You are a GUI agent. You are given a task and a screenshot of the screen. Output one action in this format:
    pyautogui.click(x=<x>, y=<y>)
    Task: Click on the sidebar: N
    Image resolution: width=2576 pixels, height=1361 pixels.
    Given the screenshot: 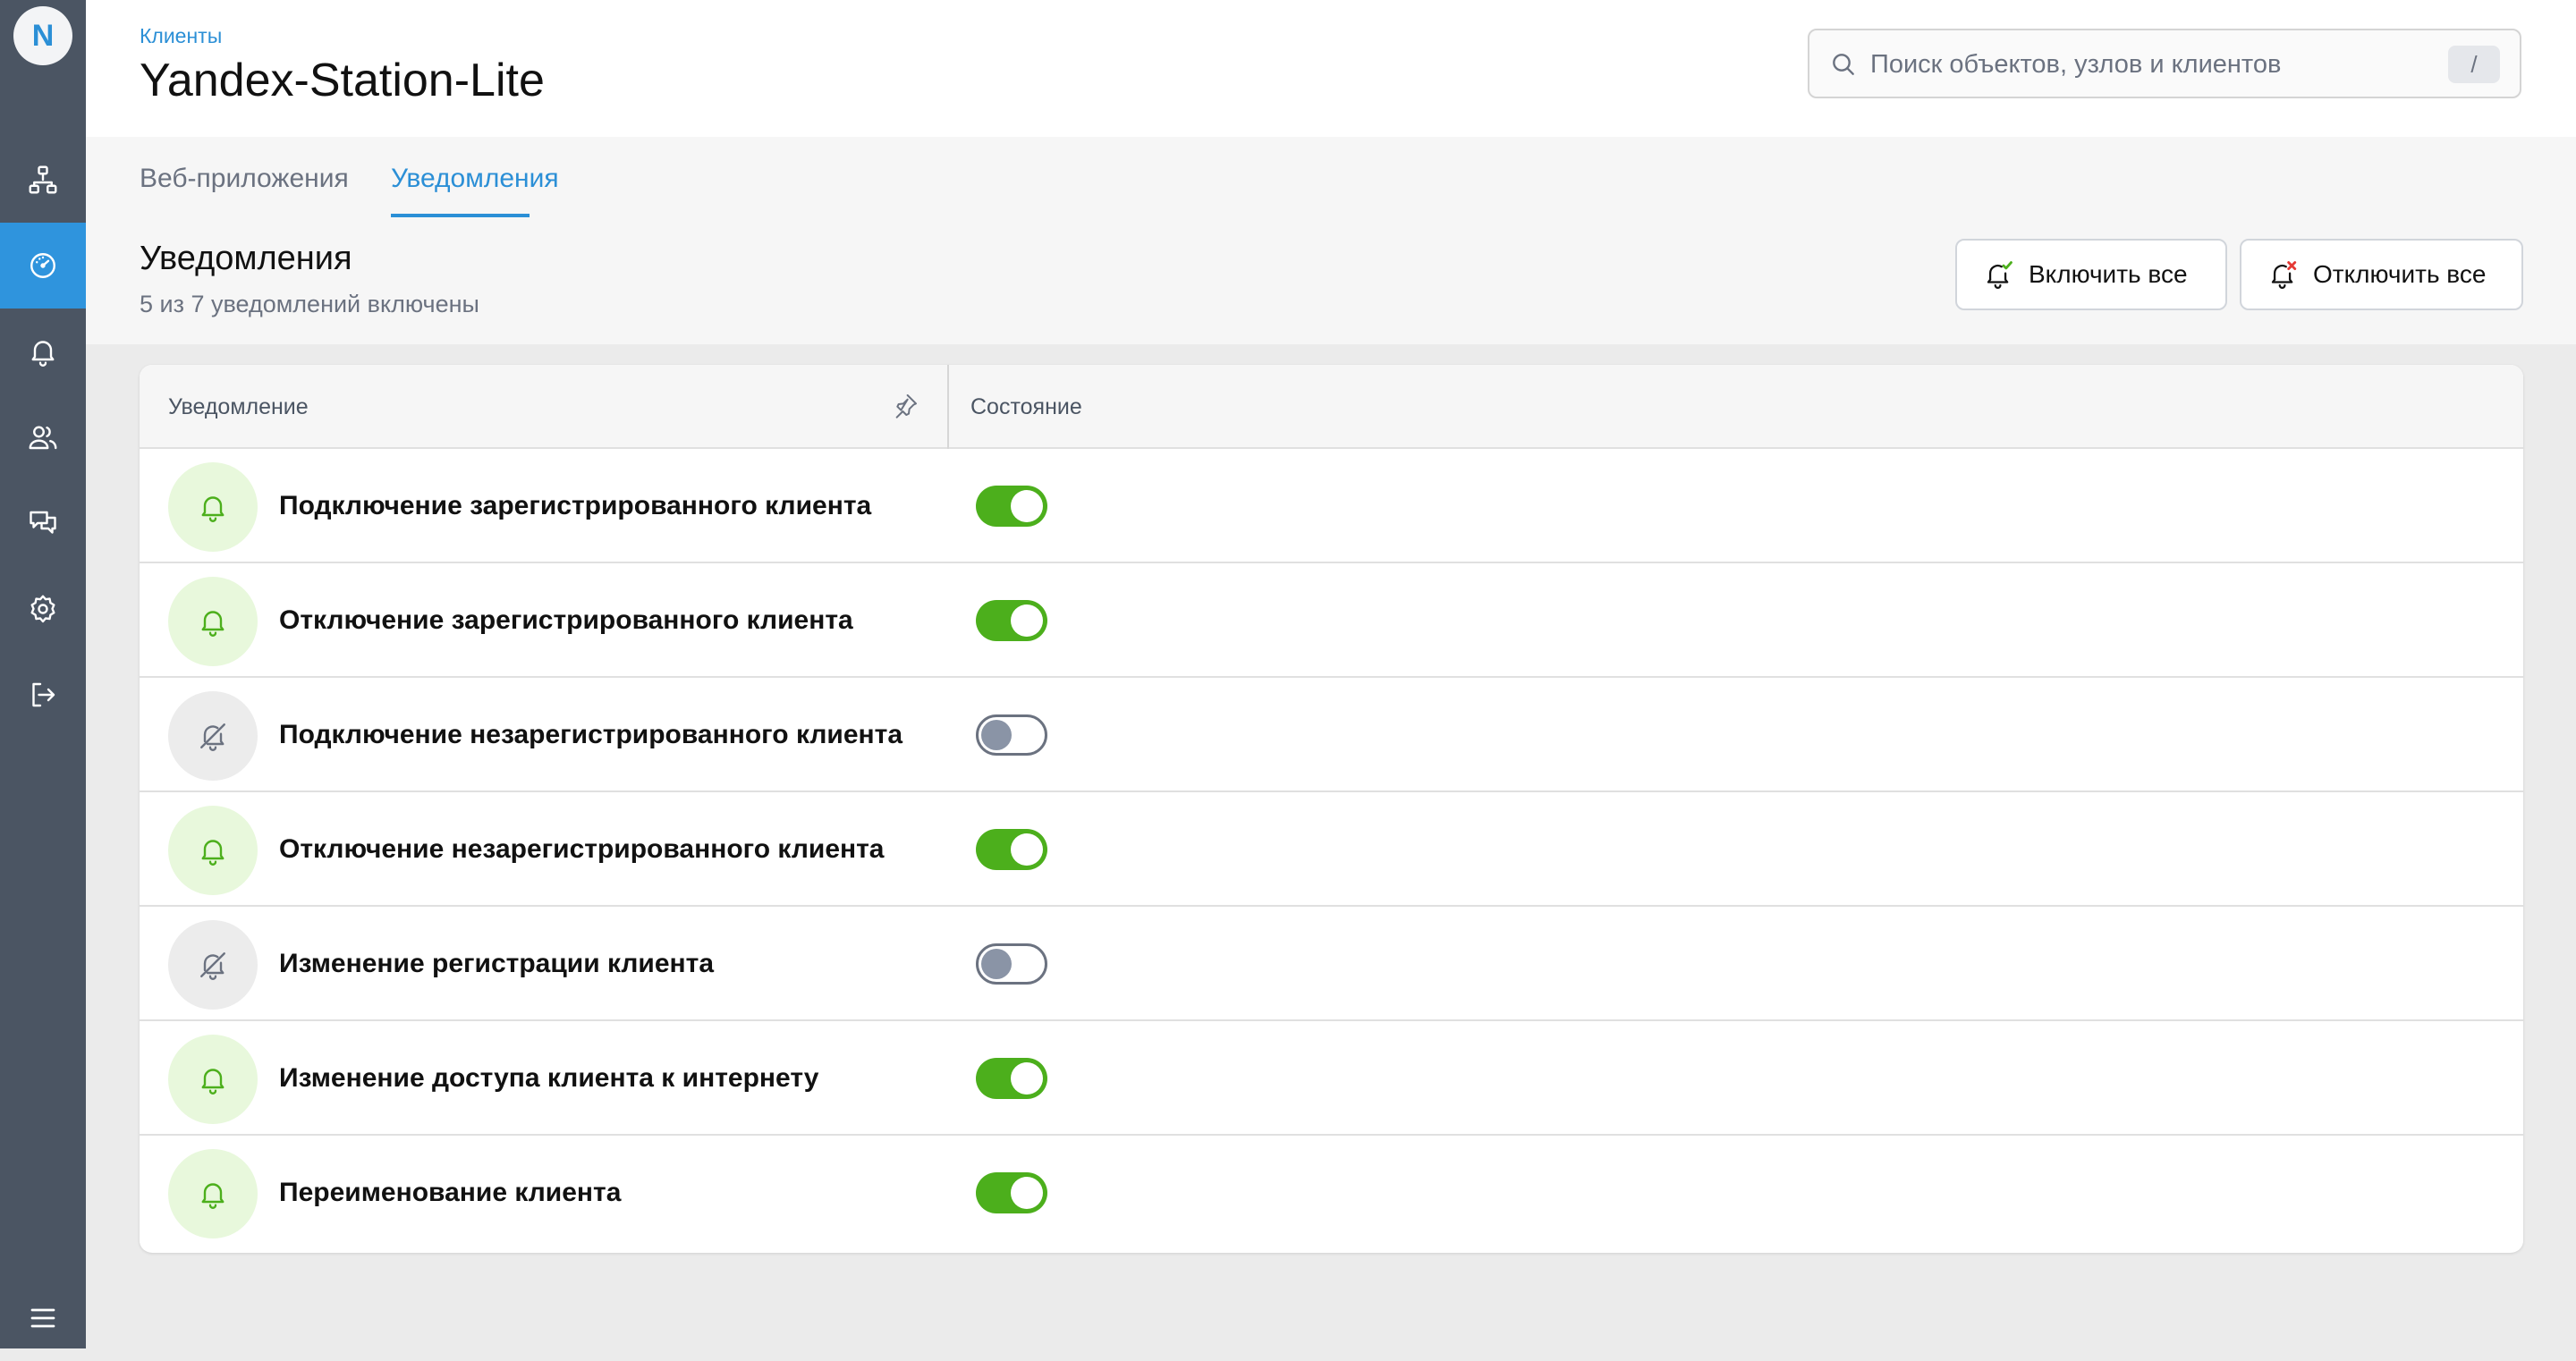 What is the action you would take?
    pyautogui.click(x=43, y=674)
    